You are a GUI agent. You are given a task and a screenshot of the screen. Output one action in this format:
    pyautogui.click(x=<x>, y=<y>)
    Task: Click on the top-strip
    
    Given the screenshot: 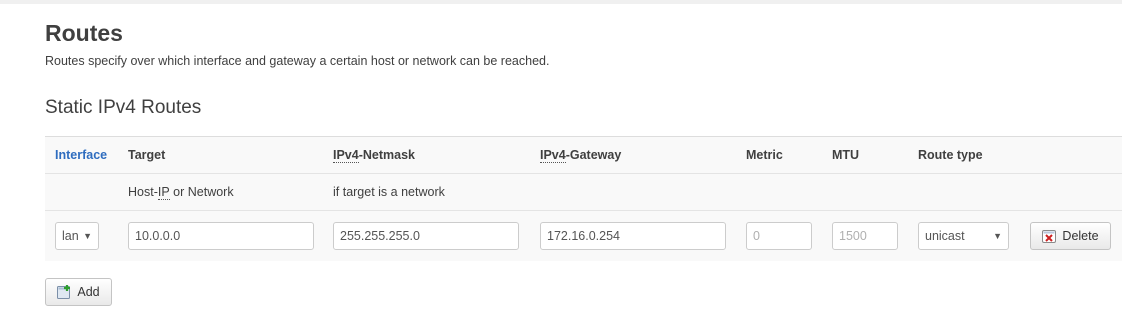 What is the action you would take?
    pyautogui.click(x=561, y=2)
    